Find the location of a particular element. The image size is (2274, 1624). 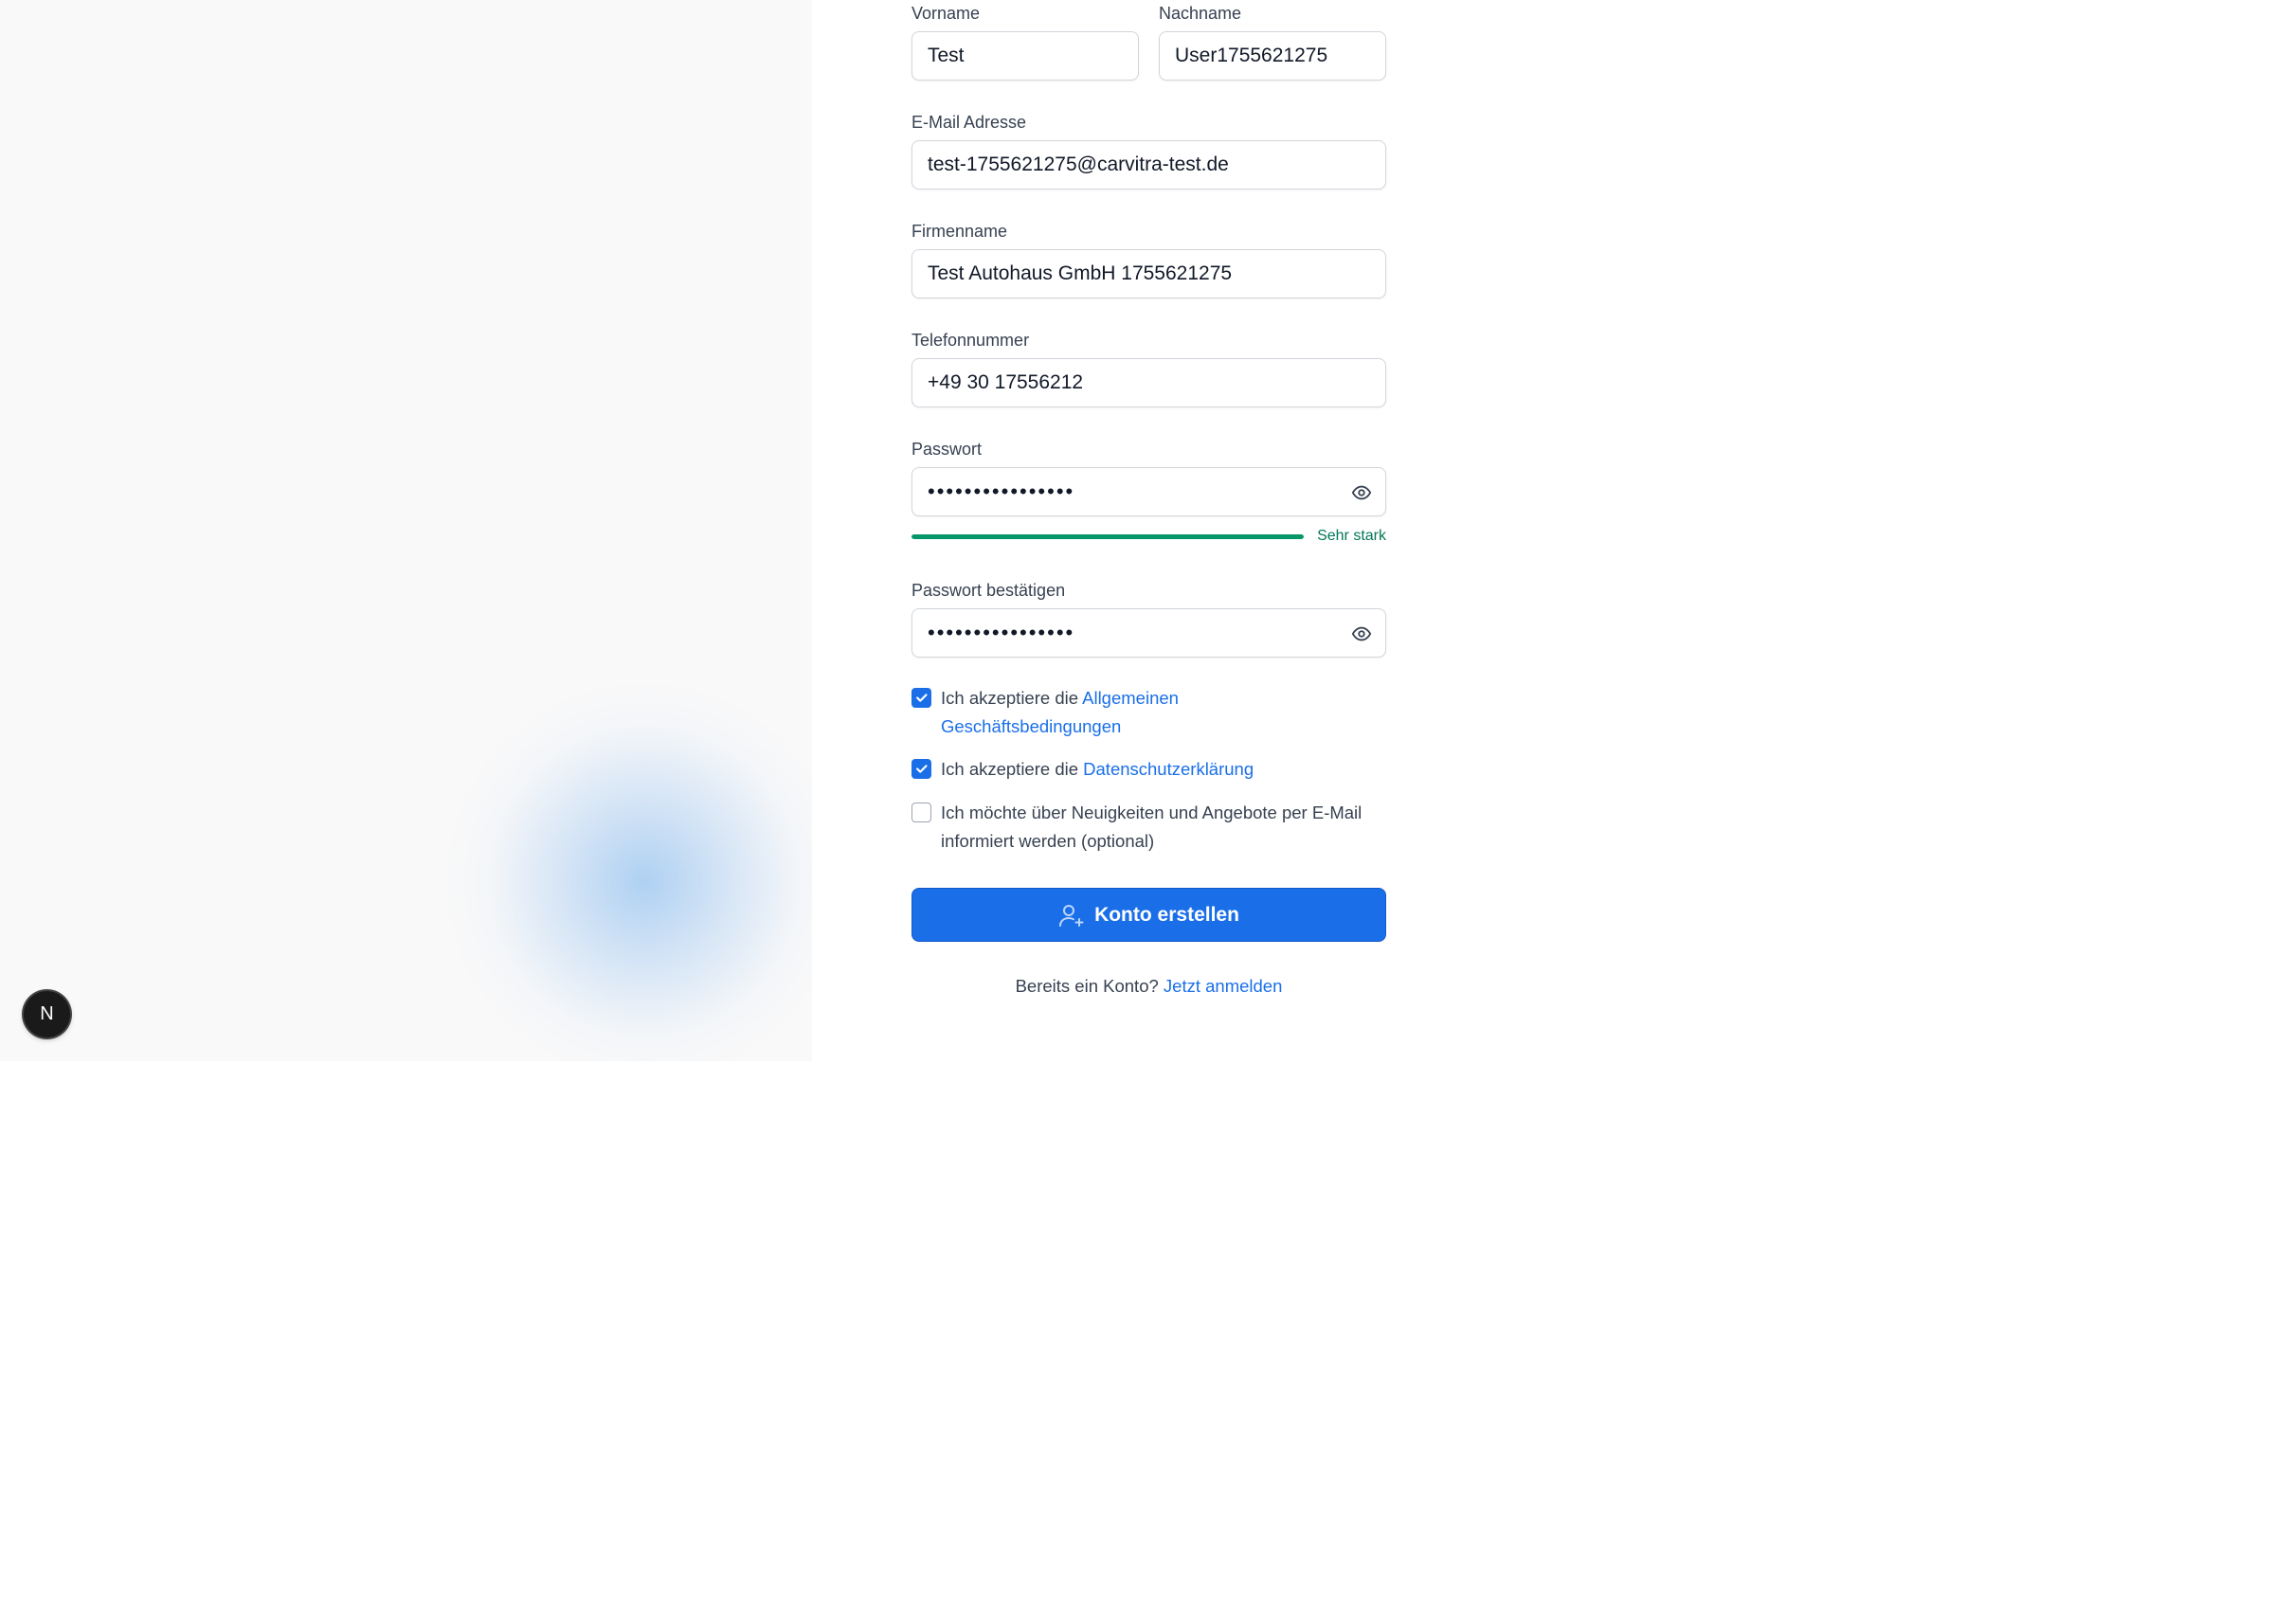

password-strength-bar is located at coordinates (1107, 536).